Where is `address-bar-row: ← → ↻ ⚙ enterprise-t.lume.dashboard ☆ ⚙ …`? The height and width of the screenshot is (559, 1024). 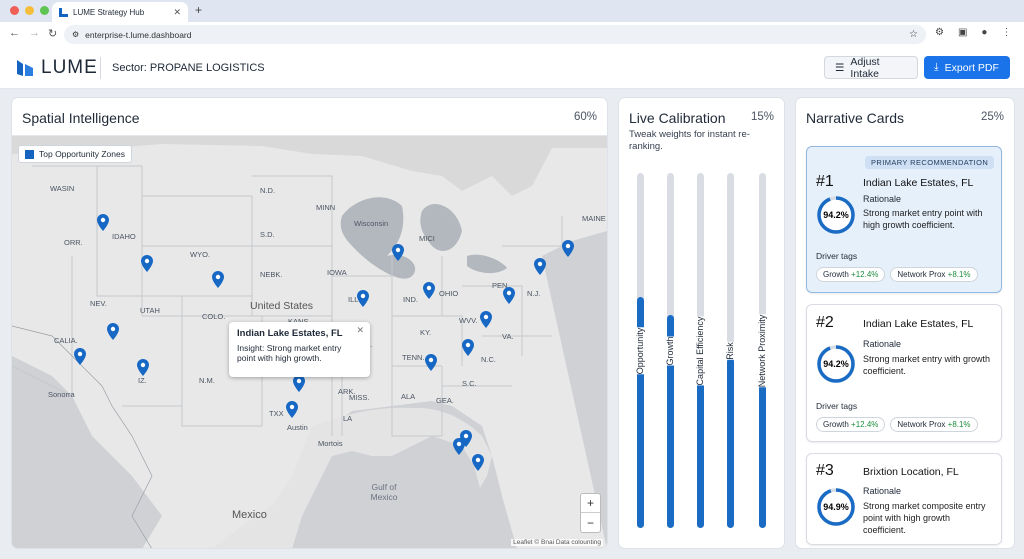
address-bar-row: ← → ↻ ⚙ enterprise-t.lume.dashboard ☆ ⚙ … is located at coordinates (512, 34).